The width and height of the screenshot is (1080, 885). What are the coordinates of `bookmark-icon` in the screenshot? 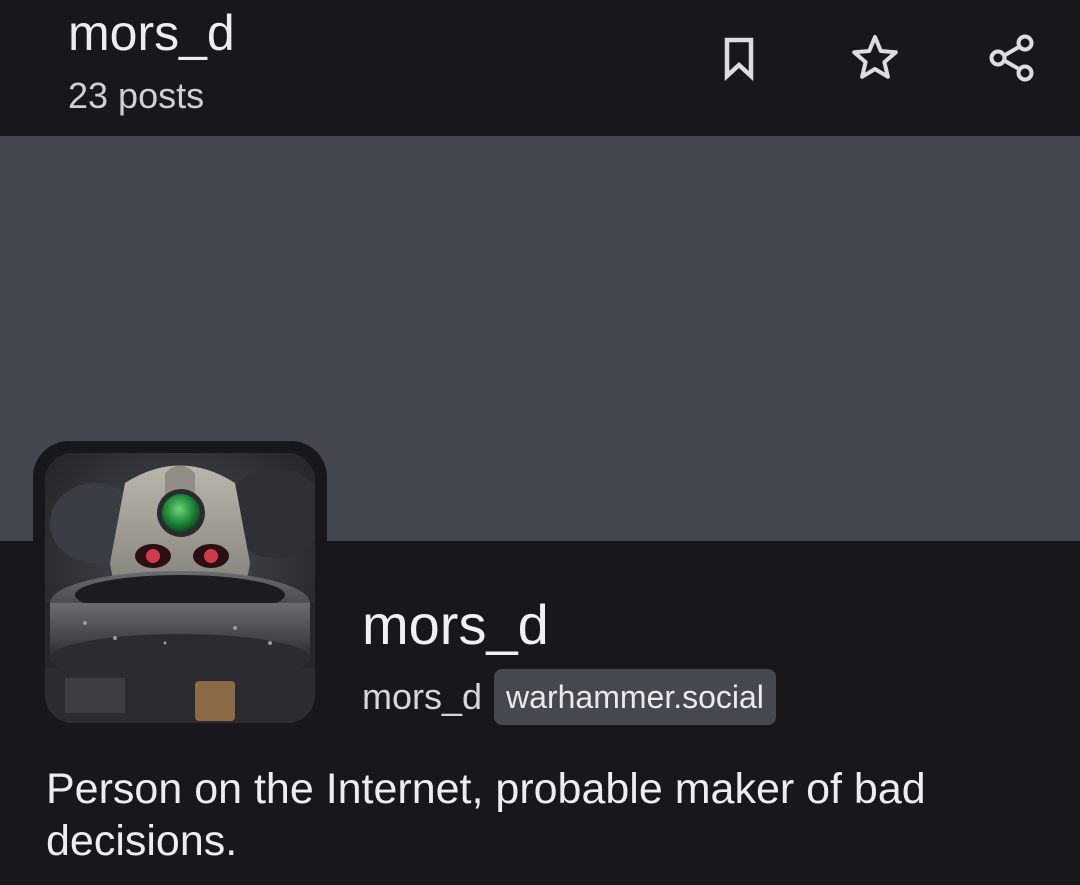 It's located at (739, 59).